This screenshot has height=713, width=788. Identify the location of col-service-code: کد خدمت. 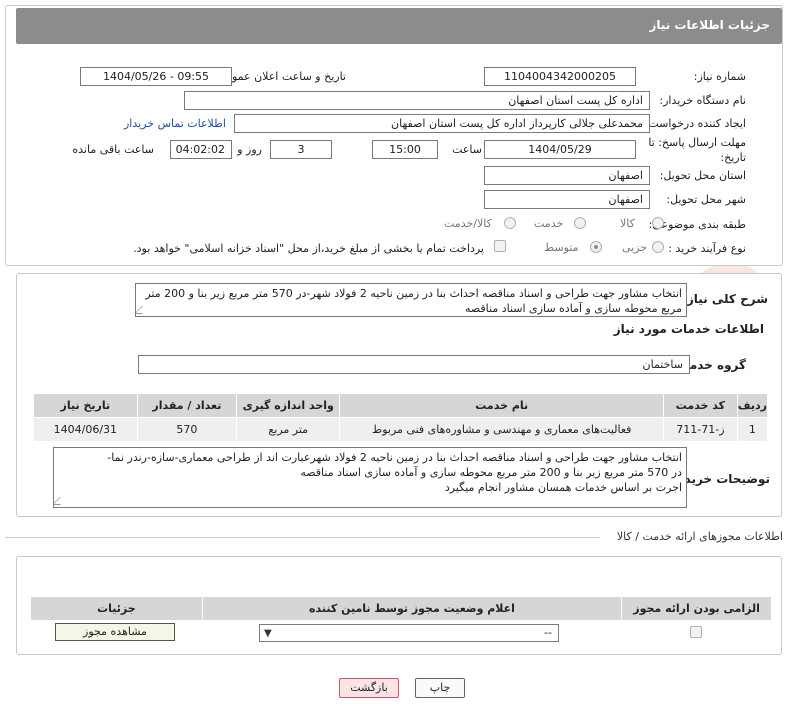
(700, 405).